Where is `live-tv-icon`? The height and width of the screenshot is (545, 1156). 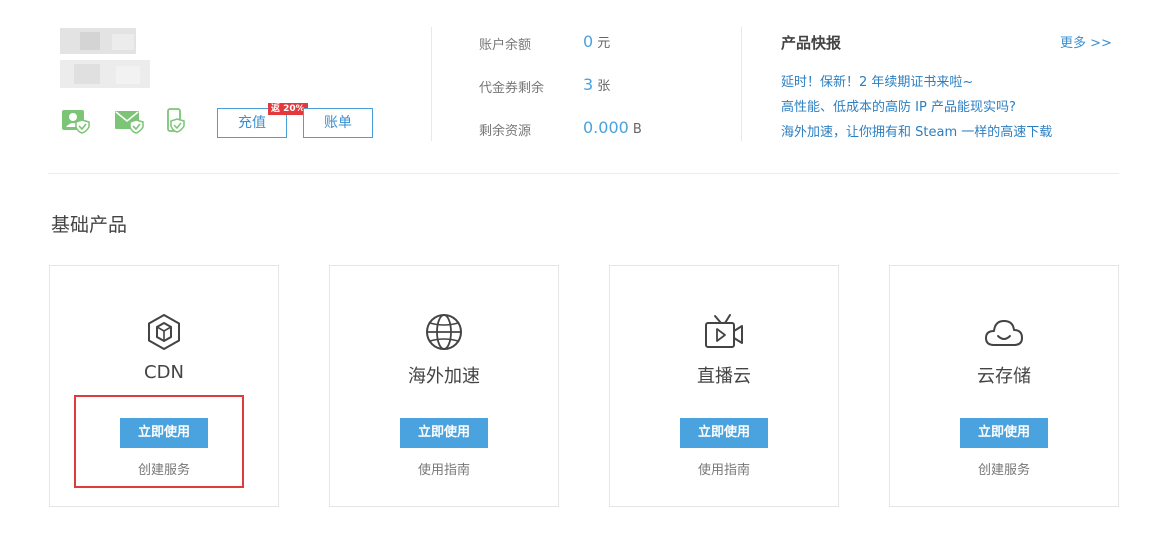 live-tv-icon is located at coordinates (724, 332).